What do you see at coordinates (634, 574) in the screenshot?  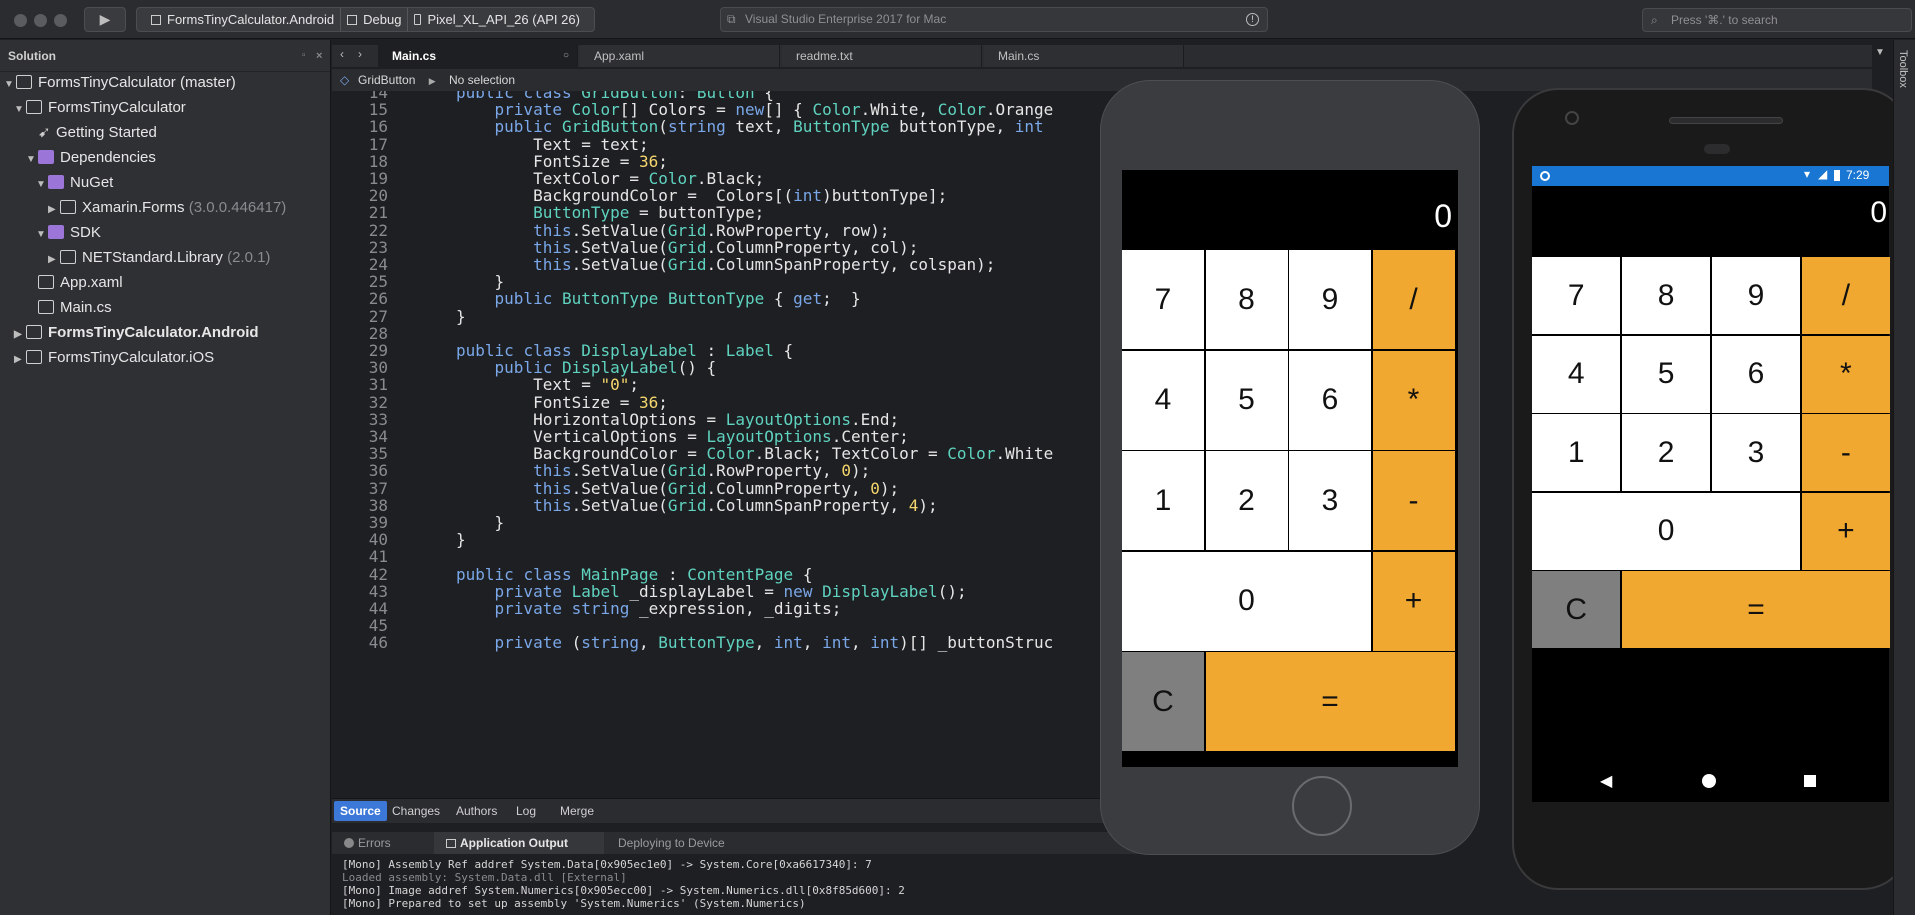 I see `code-line: public class MainPage : ContentPage {` at bounding box center [634, 574].